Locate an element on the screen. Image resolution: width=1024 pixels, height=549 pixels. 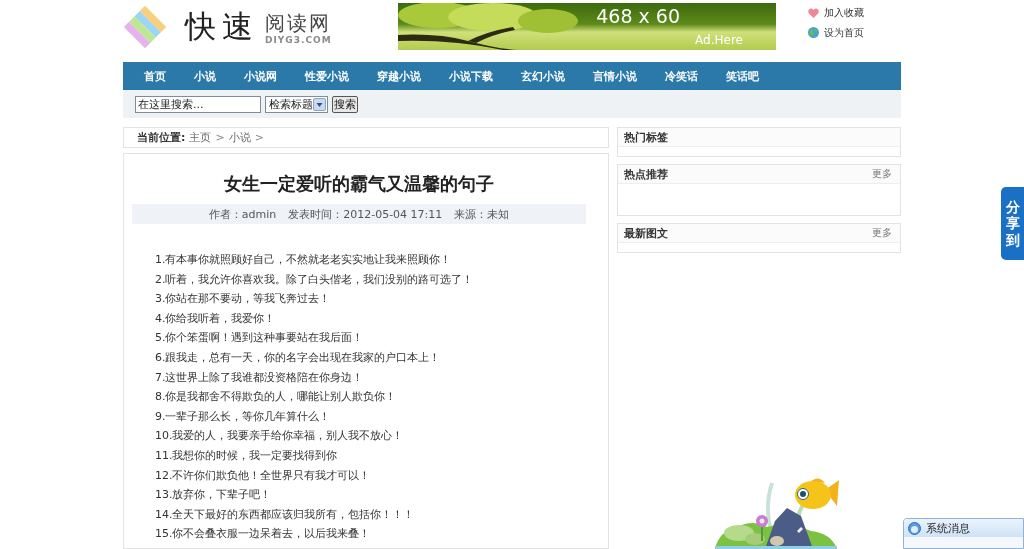
header-link: 加入收藏 is located at coordinates (836, 13).